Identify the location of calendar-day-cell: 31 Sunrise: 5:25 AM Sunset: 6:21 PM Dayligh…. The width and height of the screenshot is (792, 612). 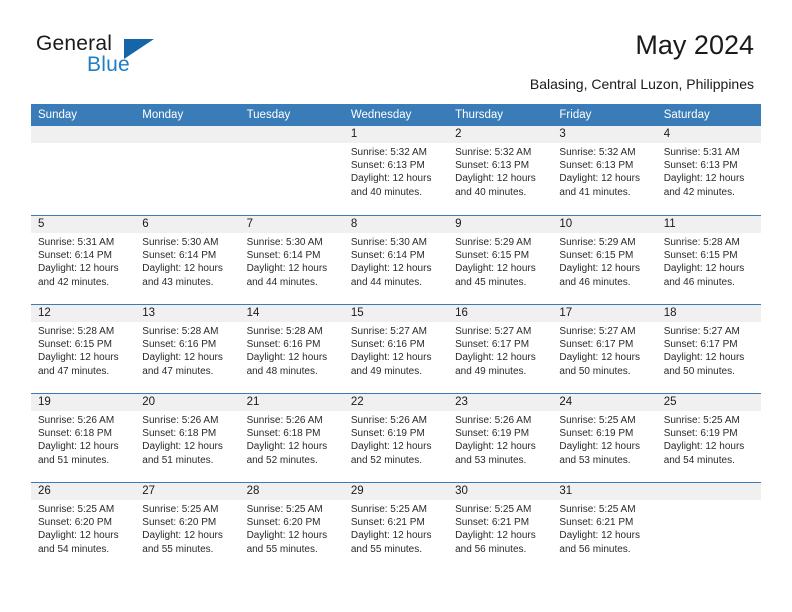
(604, 527).